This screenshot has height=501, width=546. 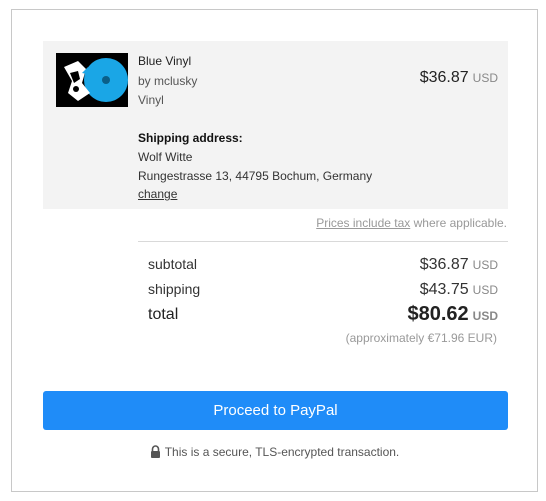 I want to click on item-price: $36.87 USD, so click(x=459, y=78).